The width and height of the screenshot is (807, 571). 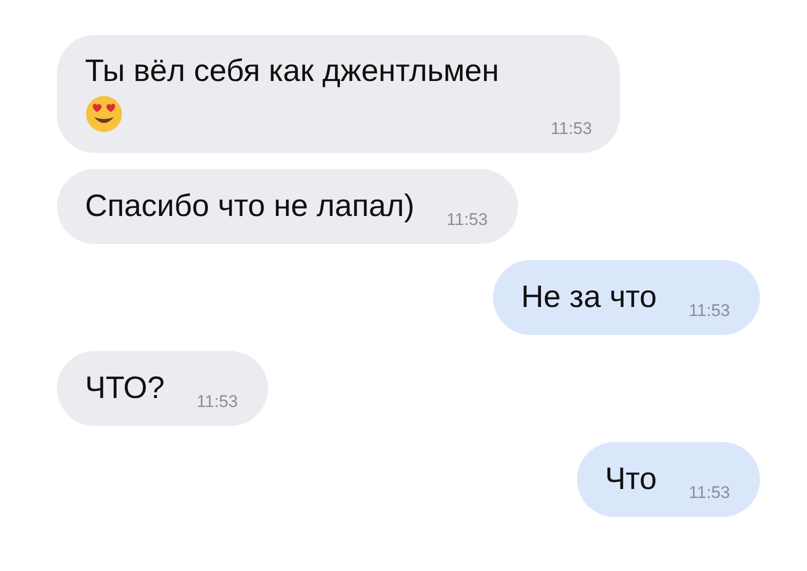 I want to click on message-text: Не за что, so click(x=589, y=296).